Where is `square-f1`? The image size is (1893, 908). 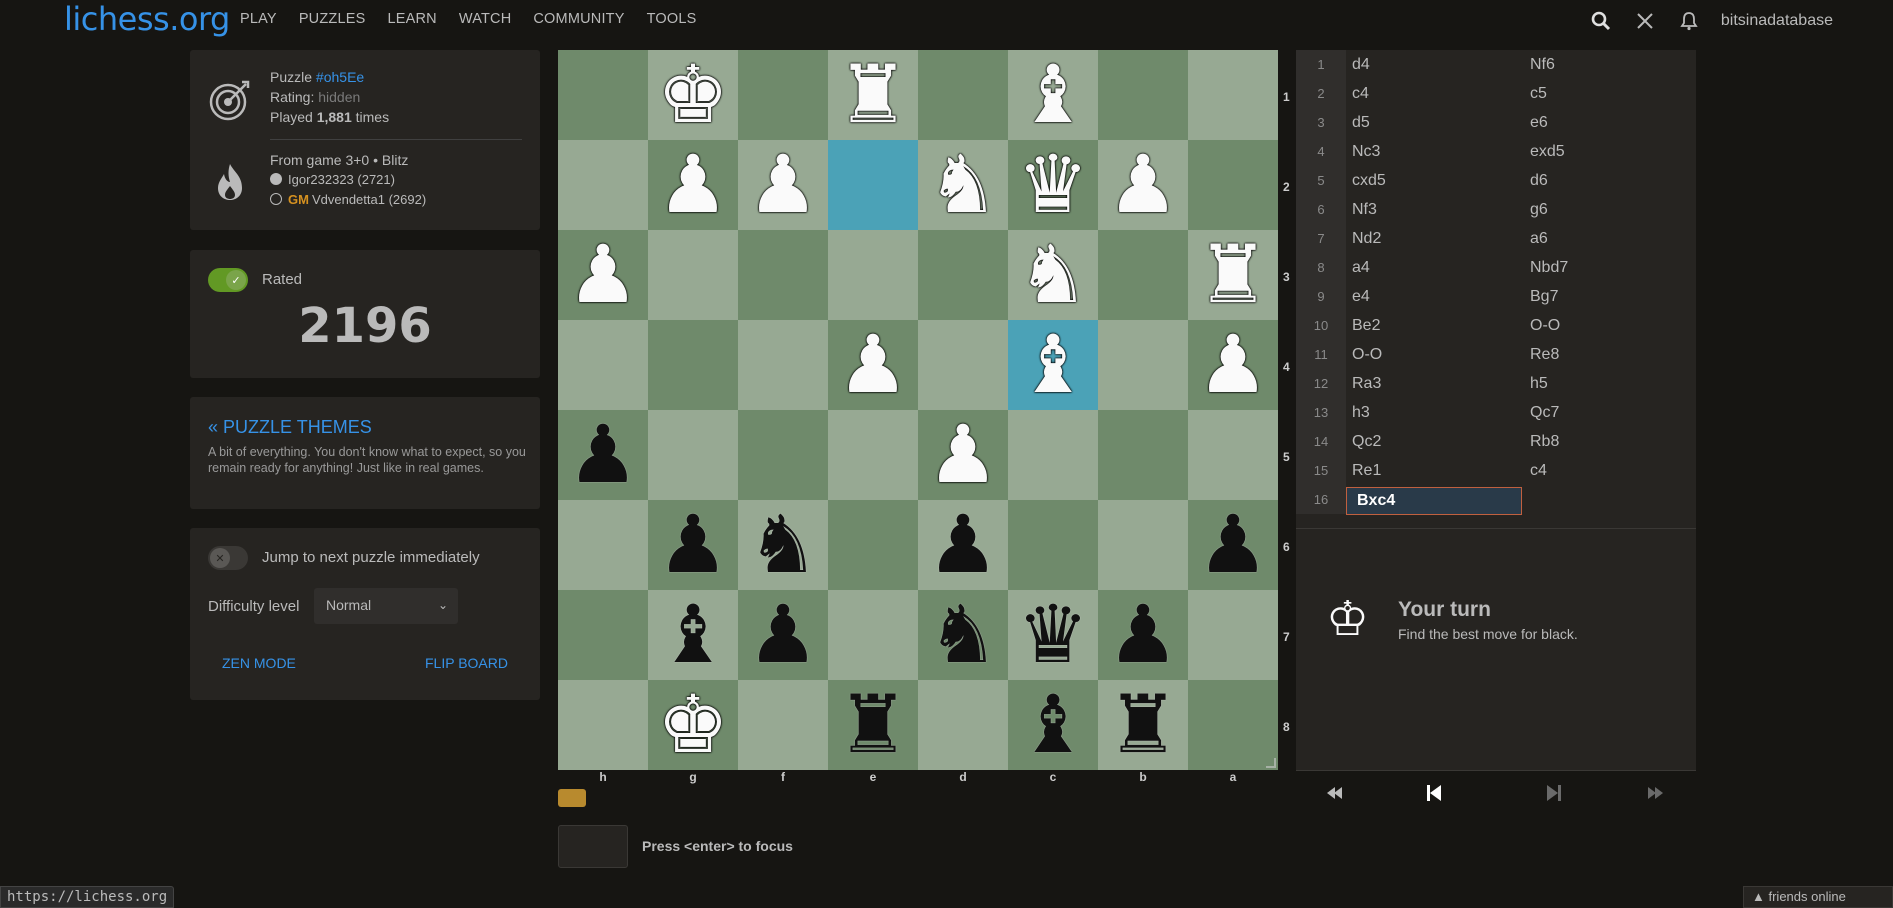
square-f1 is located at coordinates (783, 95).